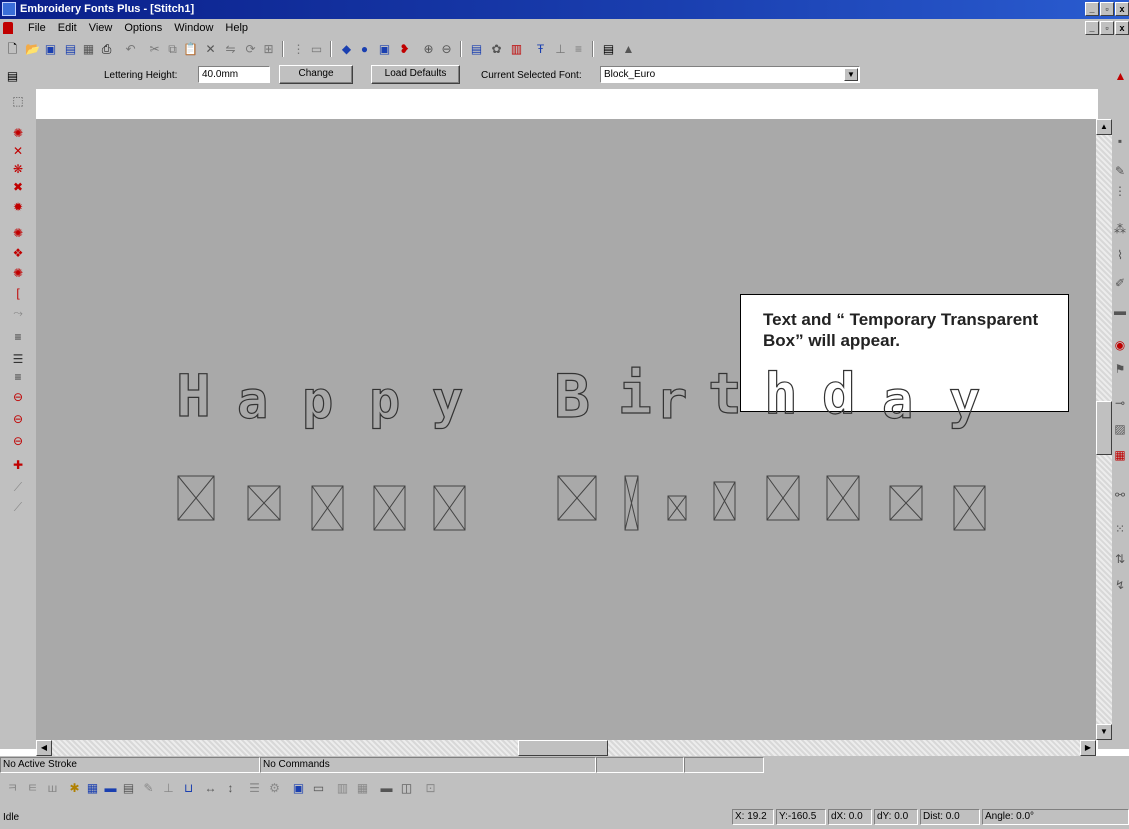 The image size is (1129, 829). Describe the element at coordinates (1122, 28) in the screenshot. I see `doc-close-button: x` at that location.